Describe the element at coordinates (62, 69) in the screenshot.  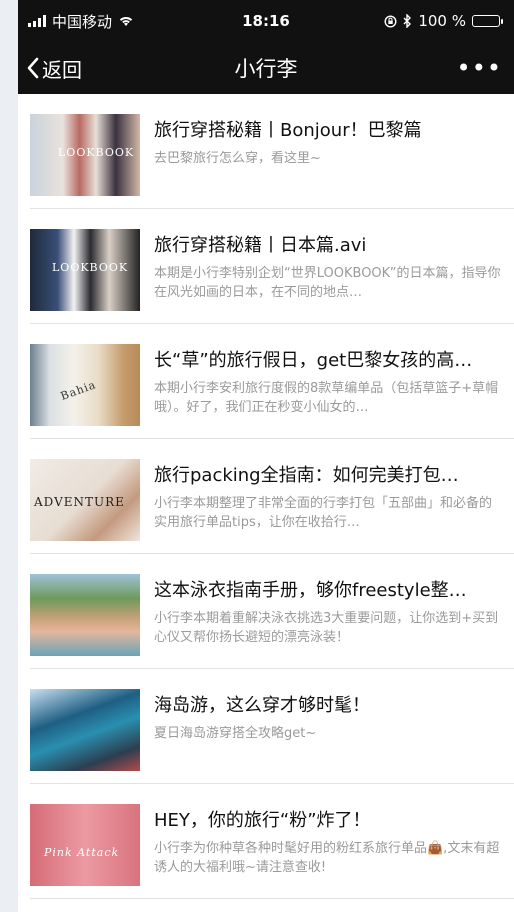
I see `back-label: 返回` at that location.